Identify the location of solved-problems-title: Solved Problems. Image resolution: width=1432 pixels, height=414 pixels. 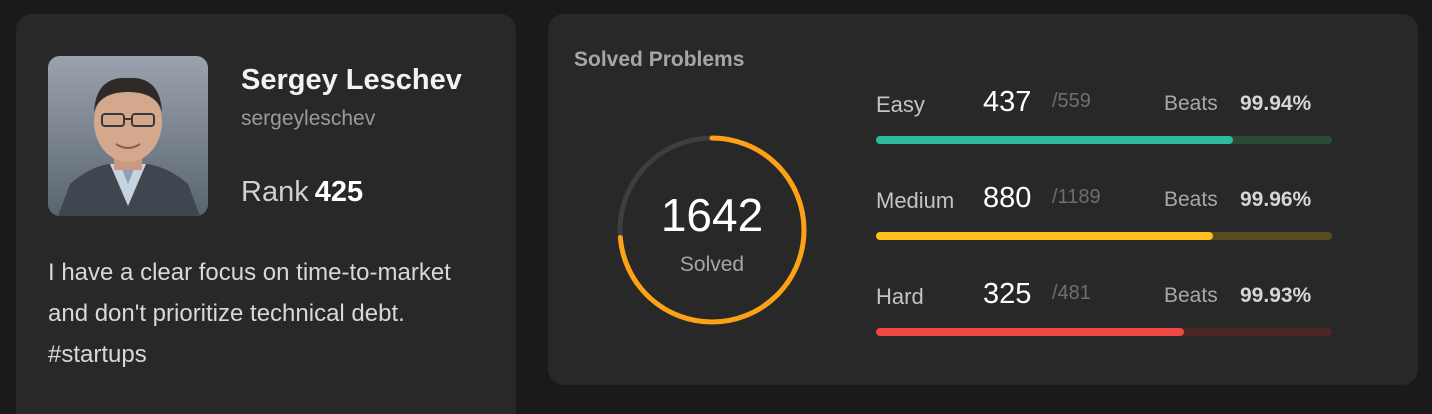
(659, 59).